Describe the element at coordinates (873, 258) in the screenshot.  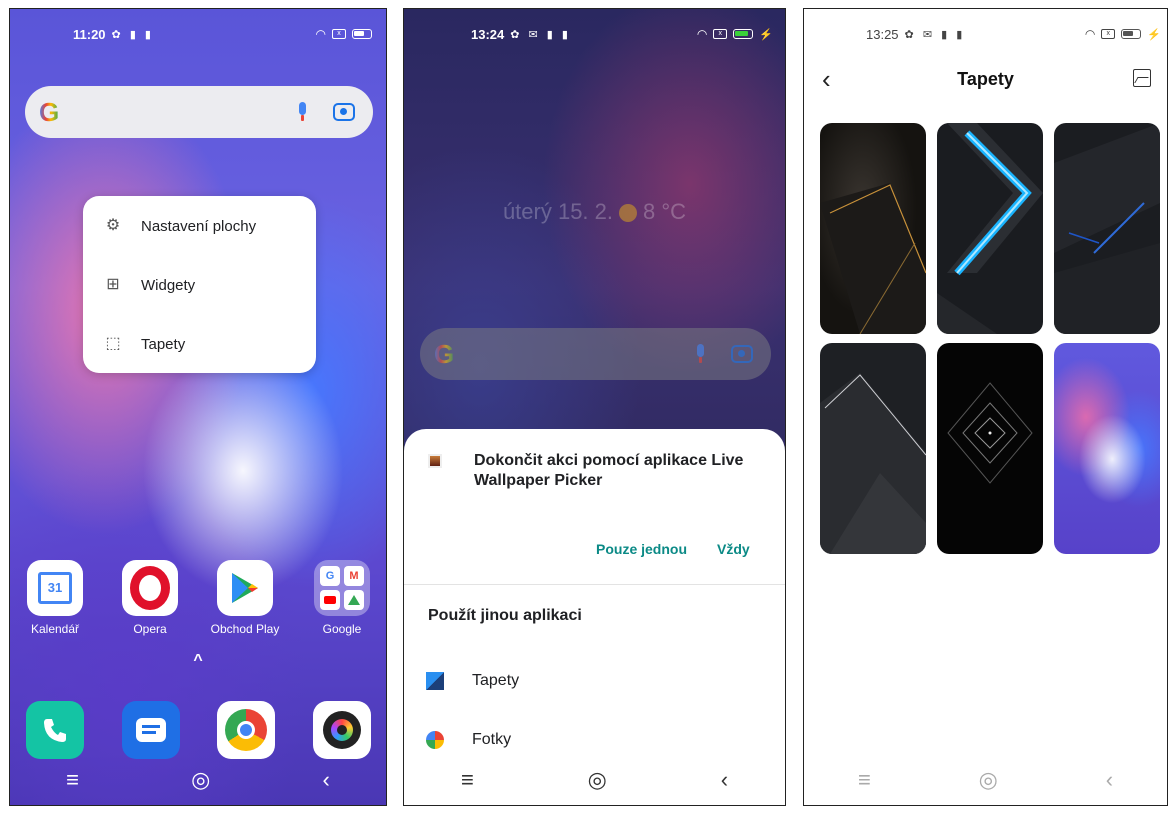
I see `dark-gold-wallpaper` at that location.